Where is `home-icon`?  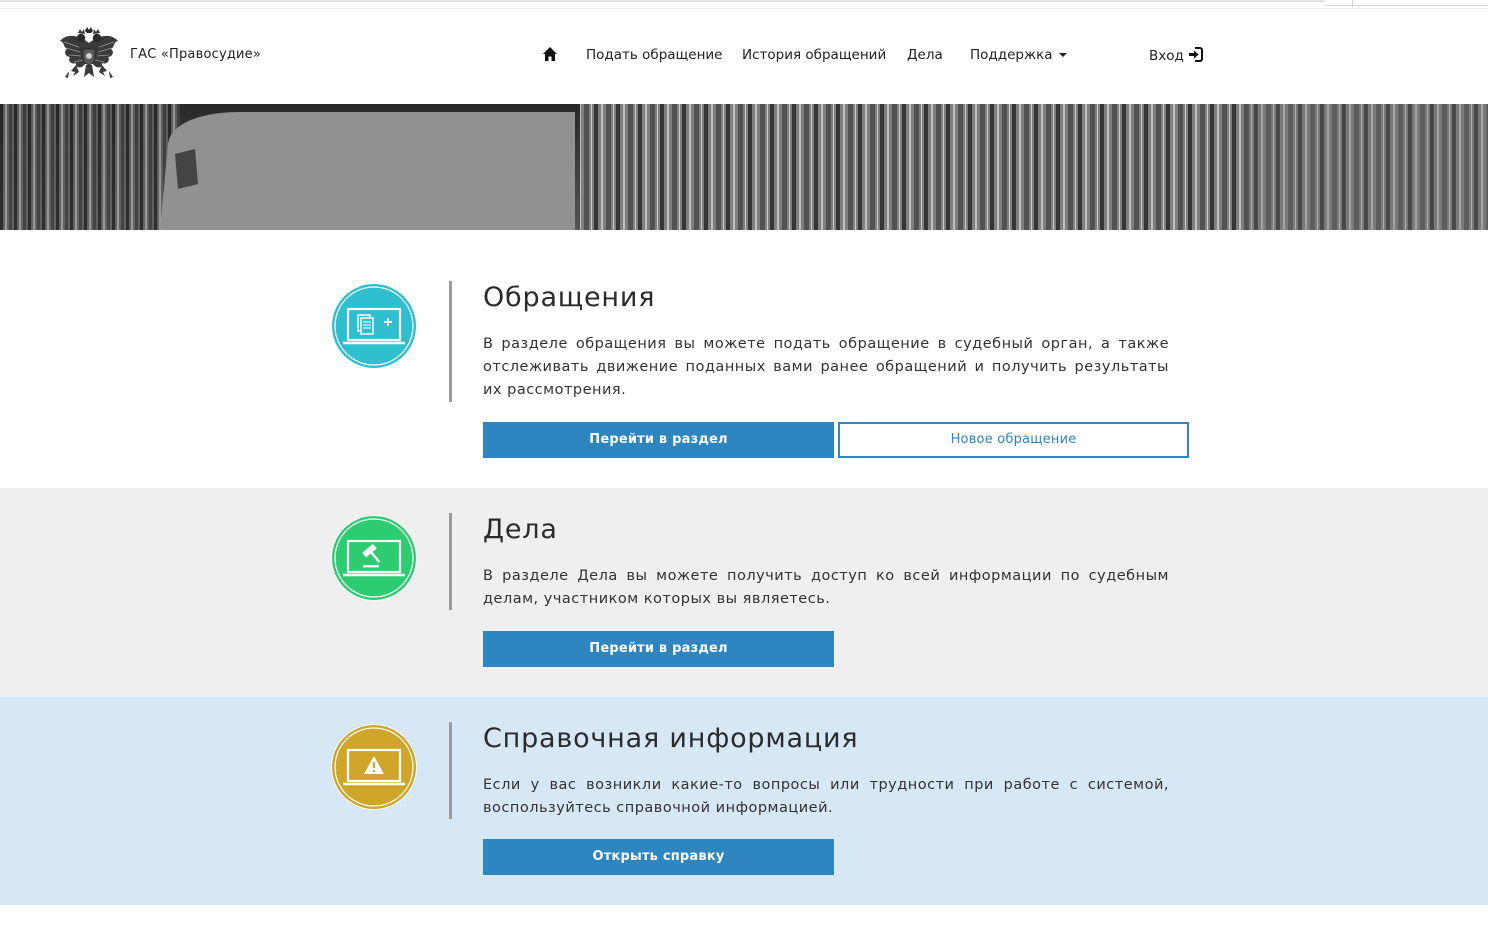
home-icon is located at coordinates (550, 54).